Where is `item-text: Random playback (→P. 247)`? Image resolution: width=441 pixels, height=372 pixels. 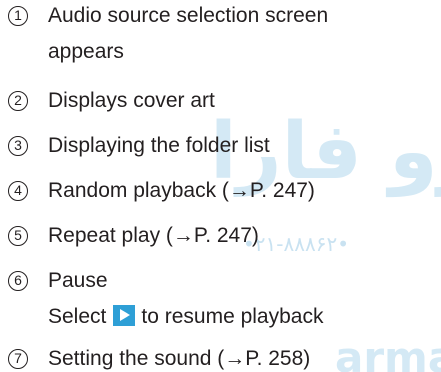 item-text: Random playback (→P. 247) is located at coordinates (181, 190).